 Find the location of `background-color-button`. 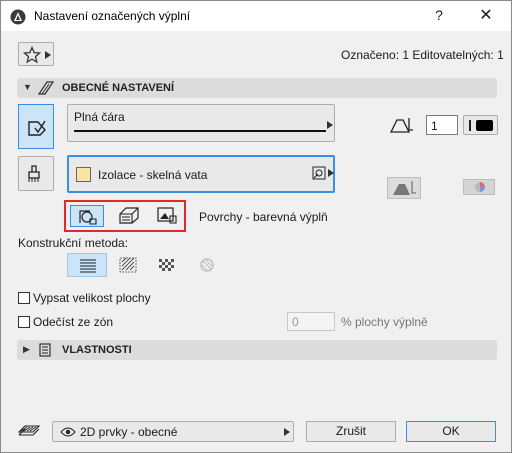

background-color-button is located at coordinates (479, 187).